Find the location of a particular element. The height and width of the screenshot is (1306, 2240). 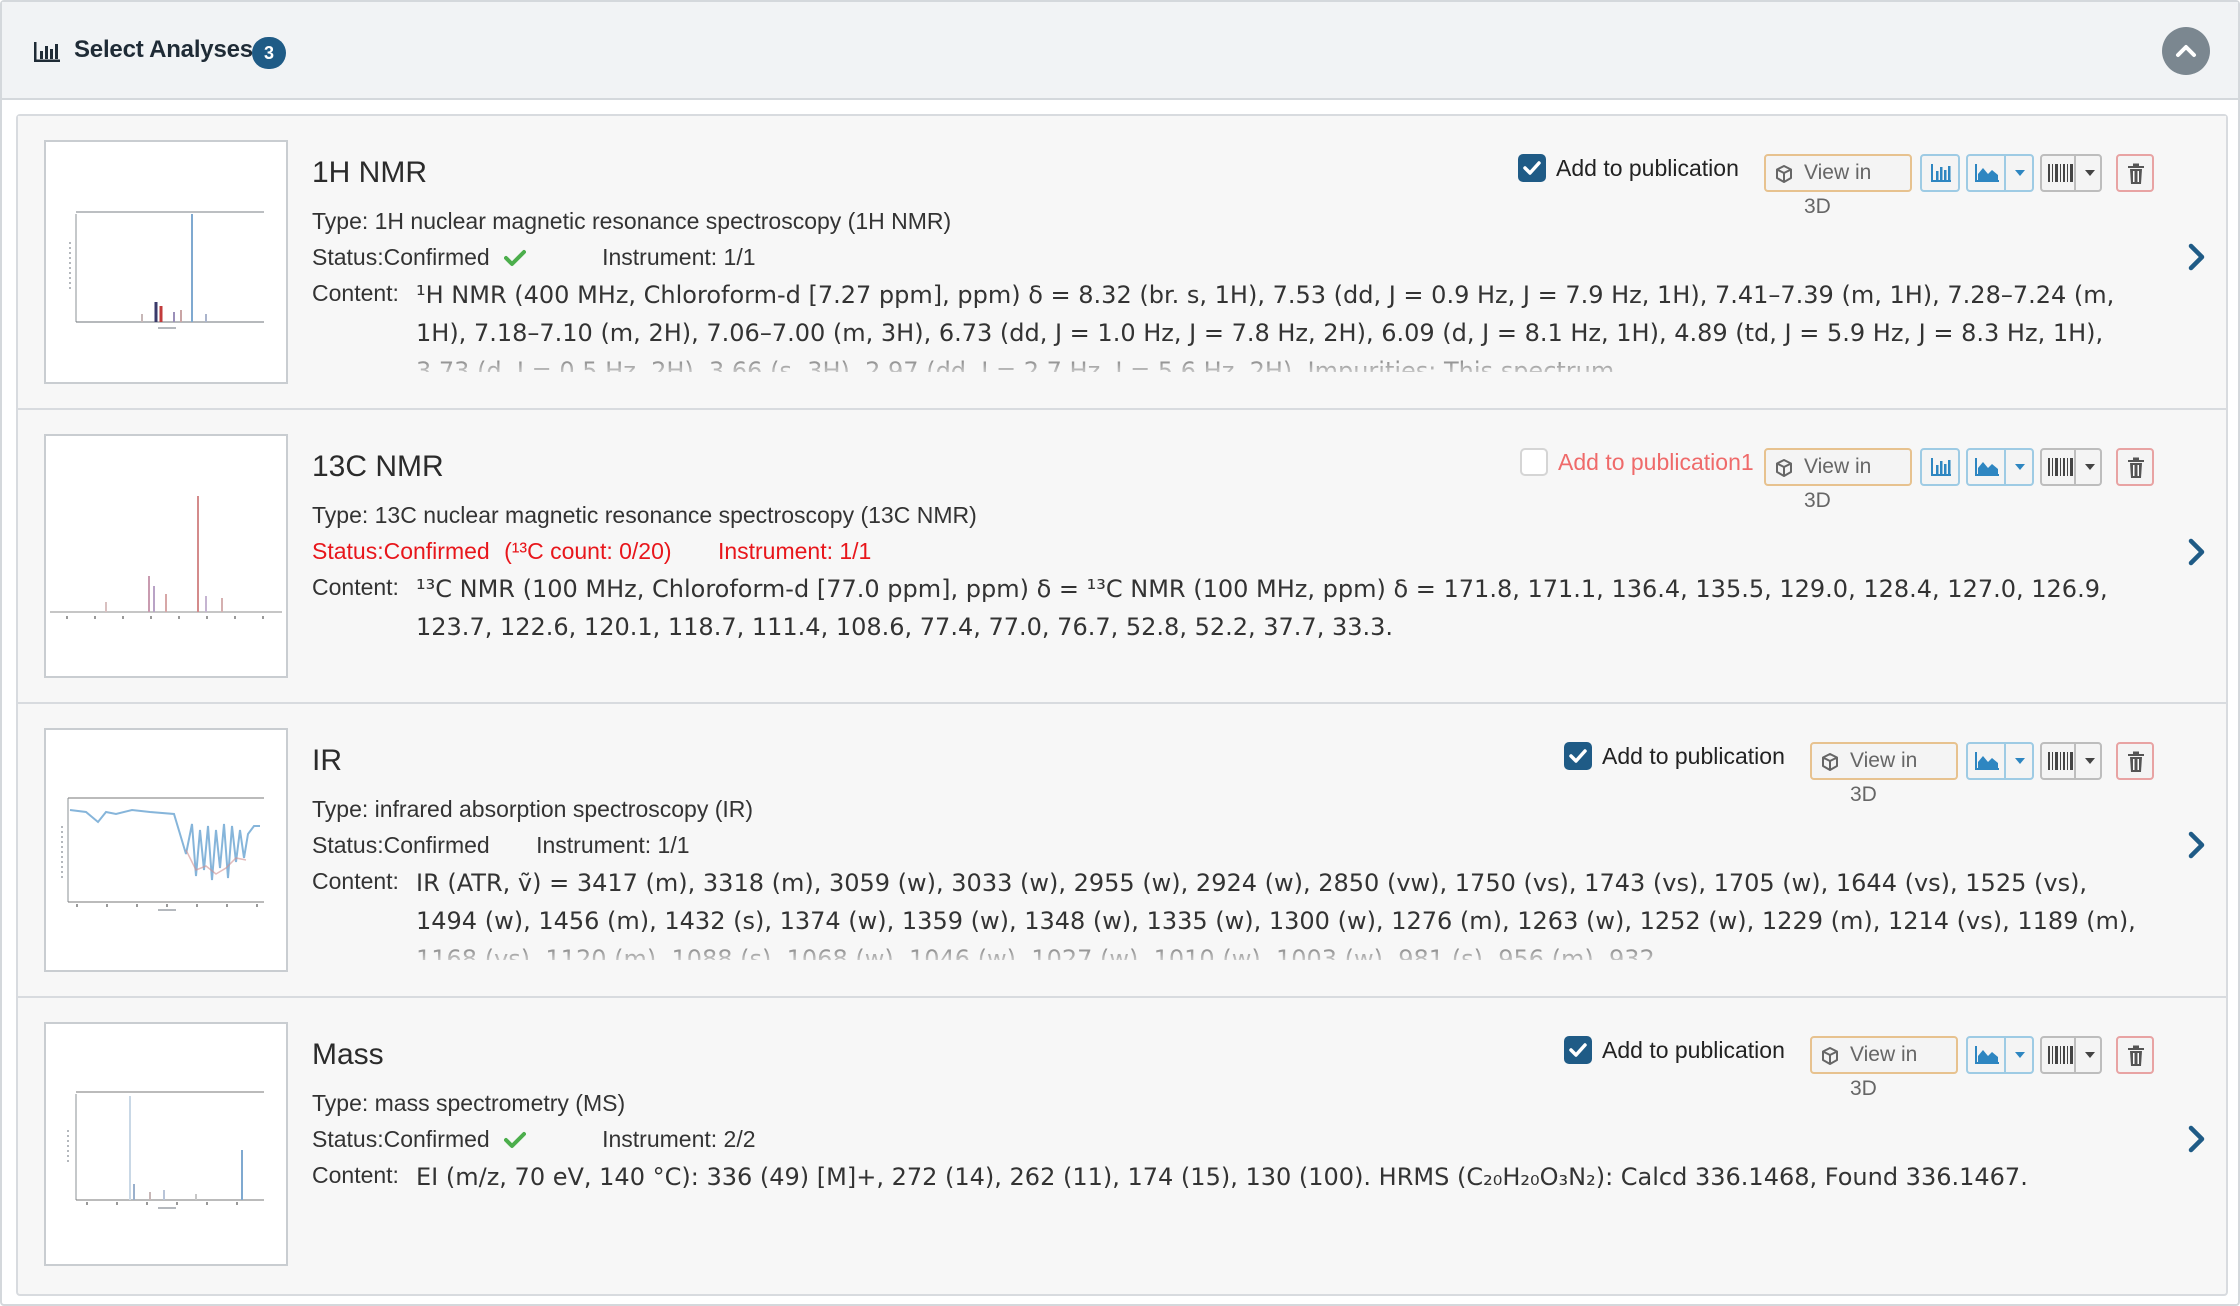

panel-header: Select Analyses 3 is located at coordinates (1120, 51).